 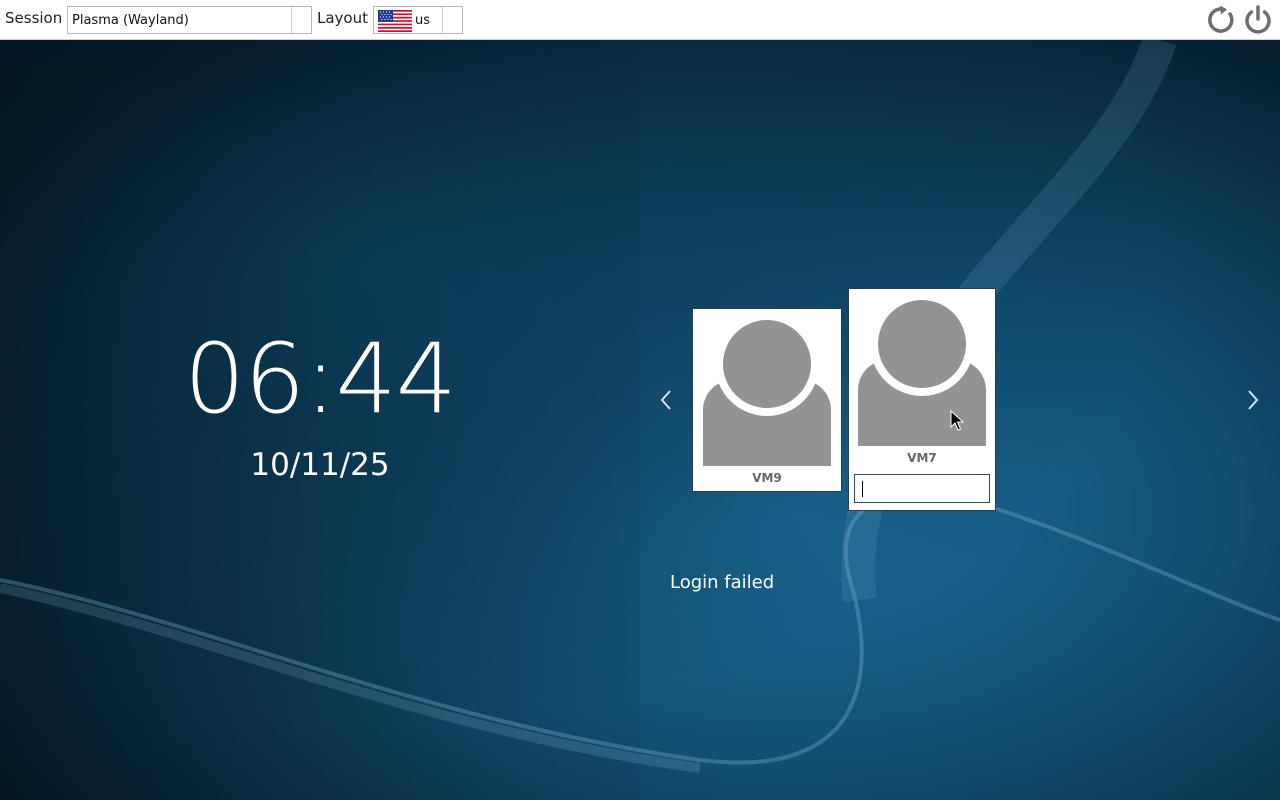 What do you see at coordinates (130, 20) in the screenshot?
I see `session-value: Plasma (Wayland)` at bounding box center [130, 20].